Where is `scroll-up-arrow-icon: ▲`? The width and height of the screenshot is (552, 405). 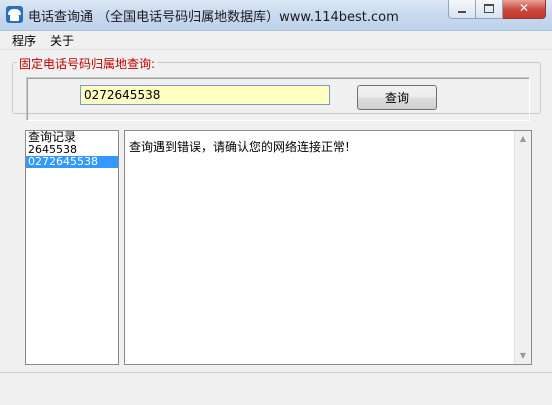 scroll-up-arrow-icon: ▲ is located at coordinates (523, 139).